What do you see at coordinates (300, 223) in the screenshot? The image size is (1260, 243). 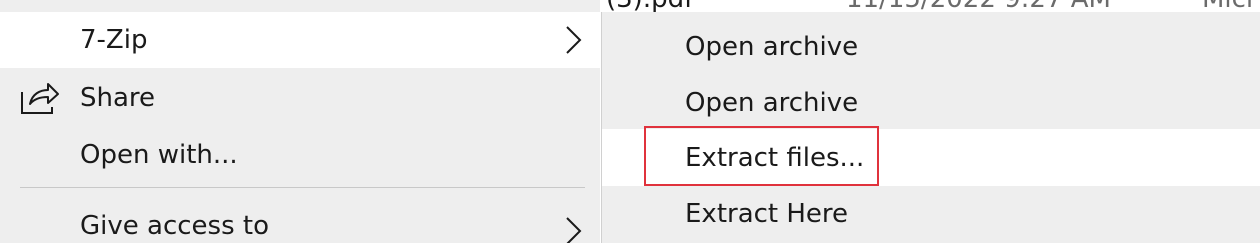 I see `menu-item-give-access: Give access to` at bounding box center [300, 223].